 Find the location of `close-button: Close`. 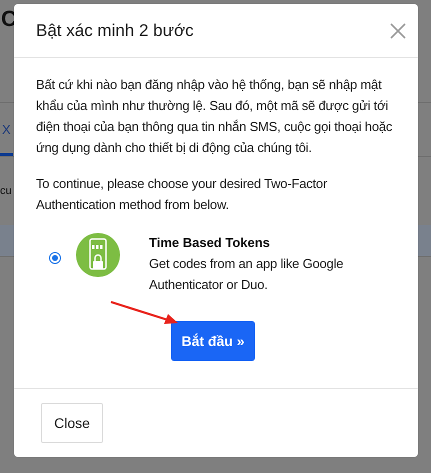

close-button: Close is located at coordinates (72, 423).